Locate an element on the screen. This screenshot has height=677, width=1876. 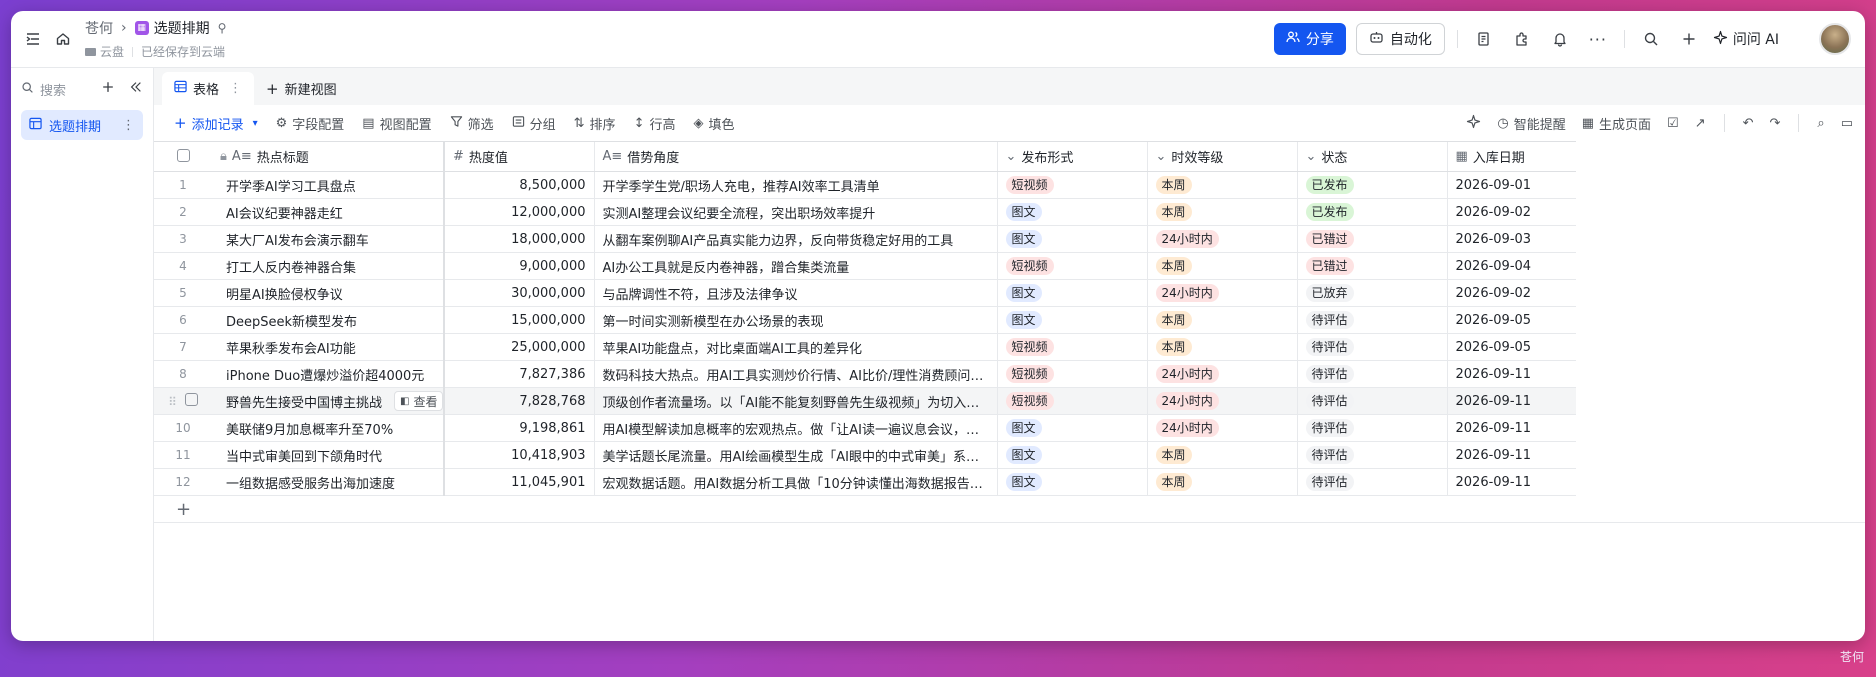
home-icon is located at coordinates (63, 39).